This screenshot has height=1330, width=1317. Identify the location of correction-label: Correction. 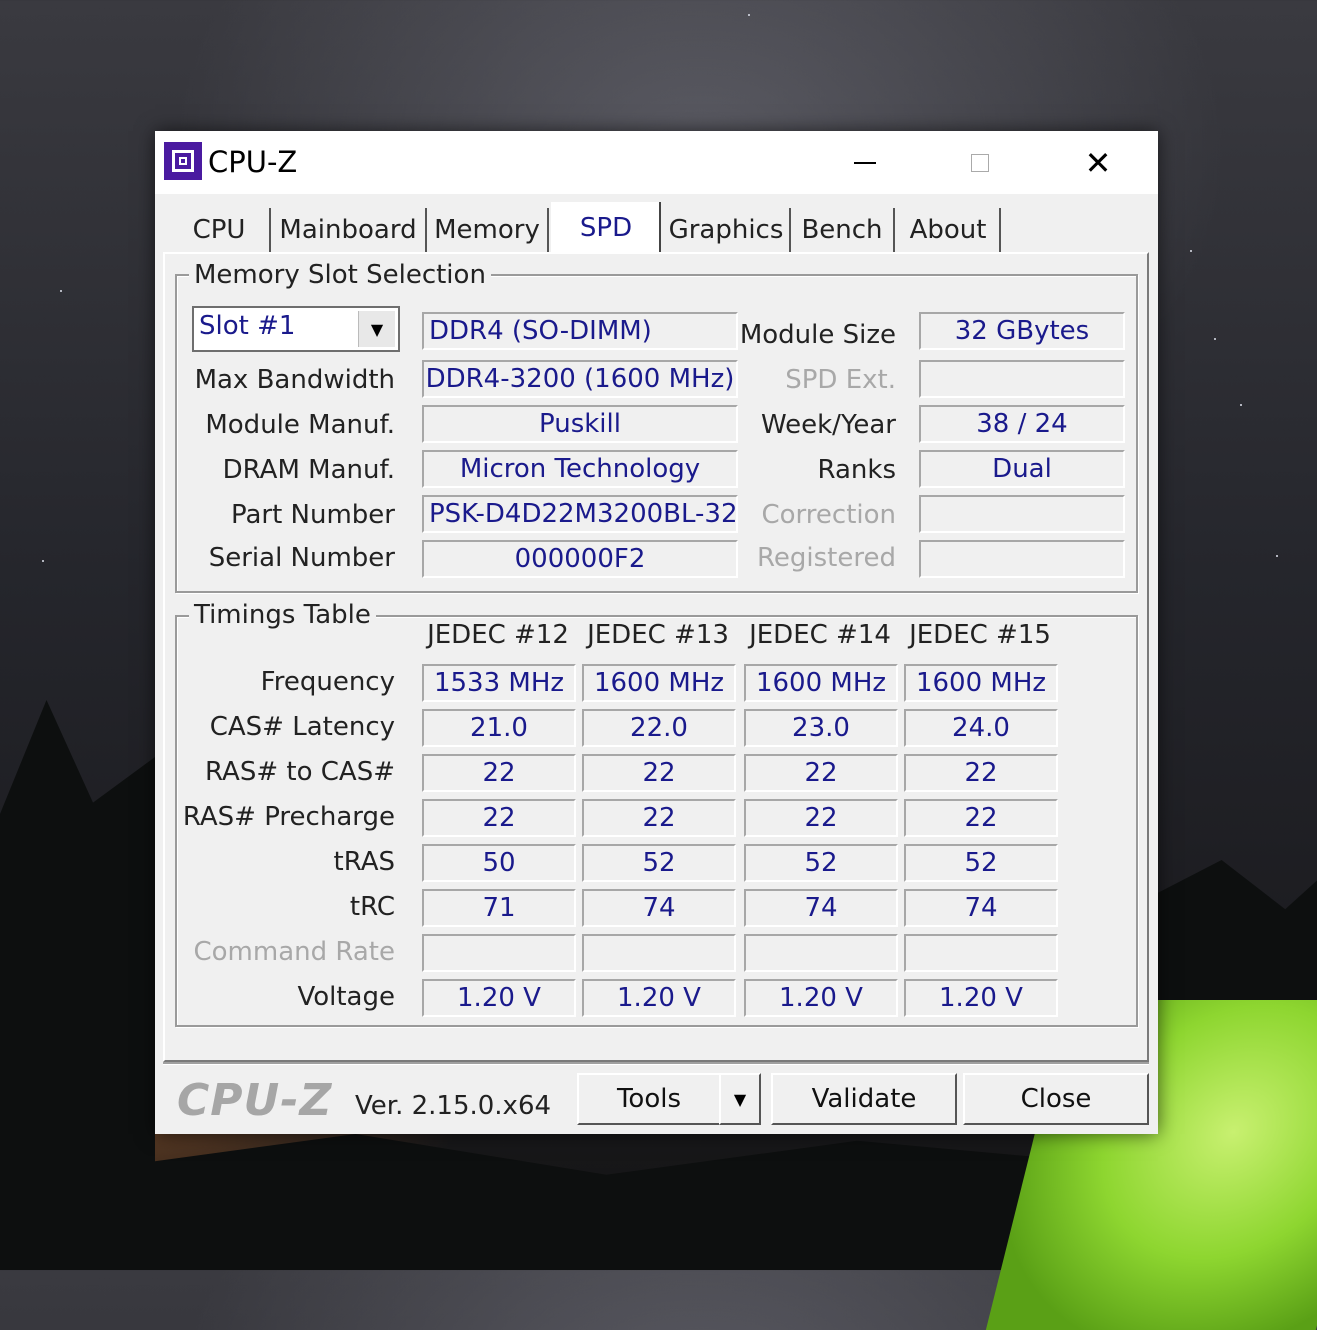
(828, 515).